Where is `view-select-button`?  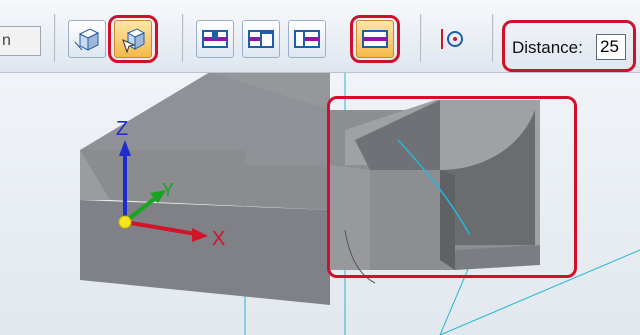
view-select-button is located at coordinates (133, 39).